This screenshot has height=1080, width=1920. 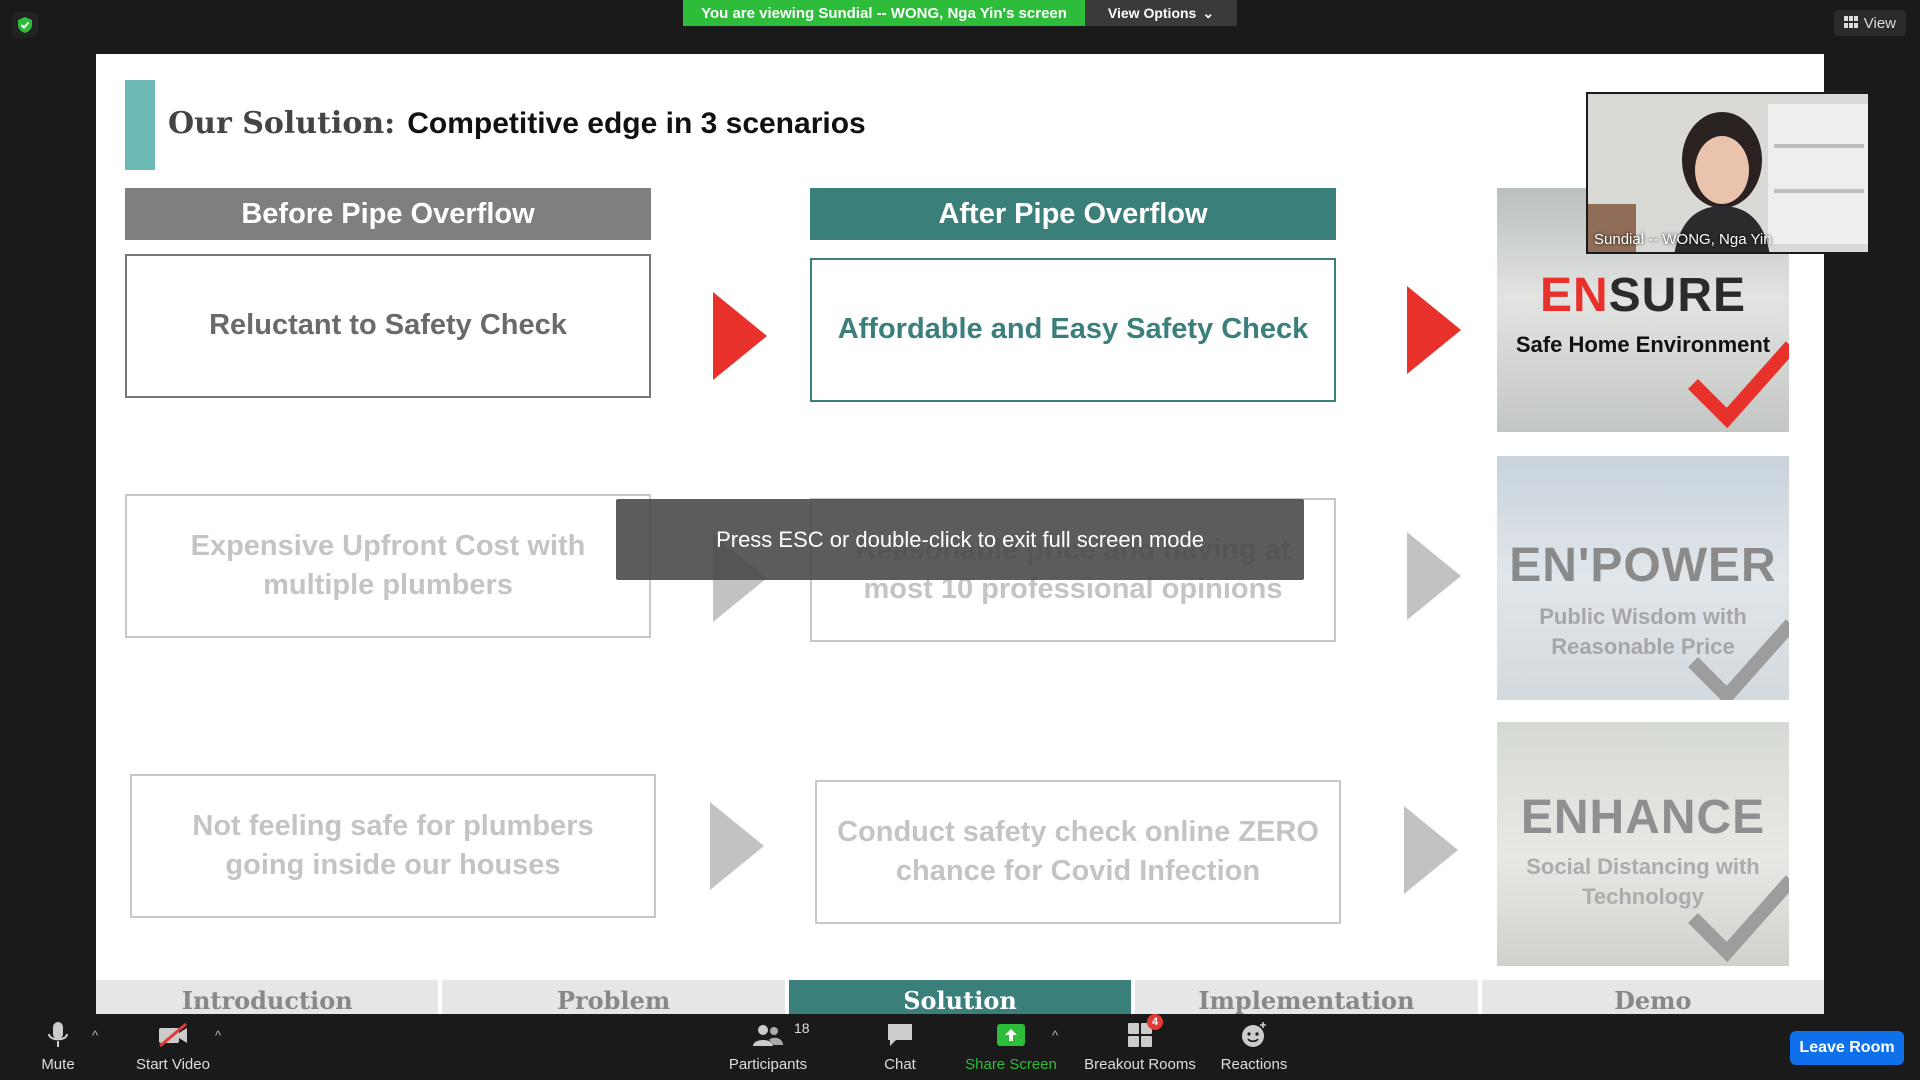 I want to click on chevron-down-icon: ⌄, so click(x=1208, y=12).